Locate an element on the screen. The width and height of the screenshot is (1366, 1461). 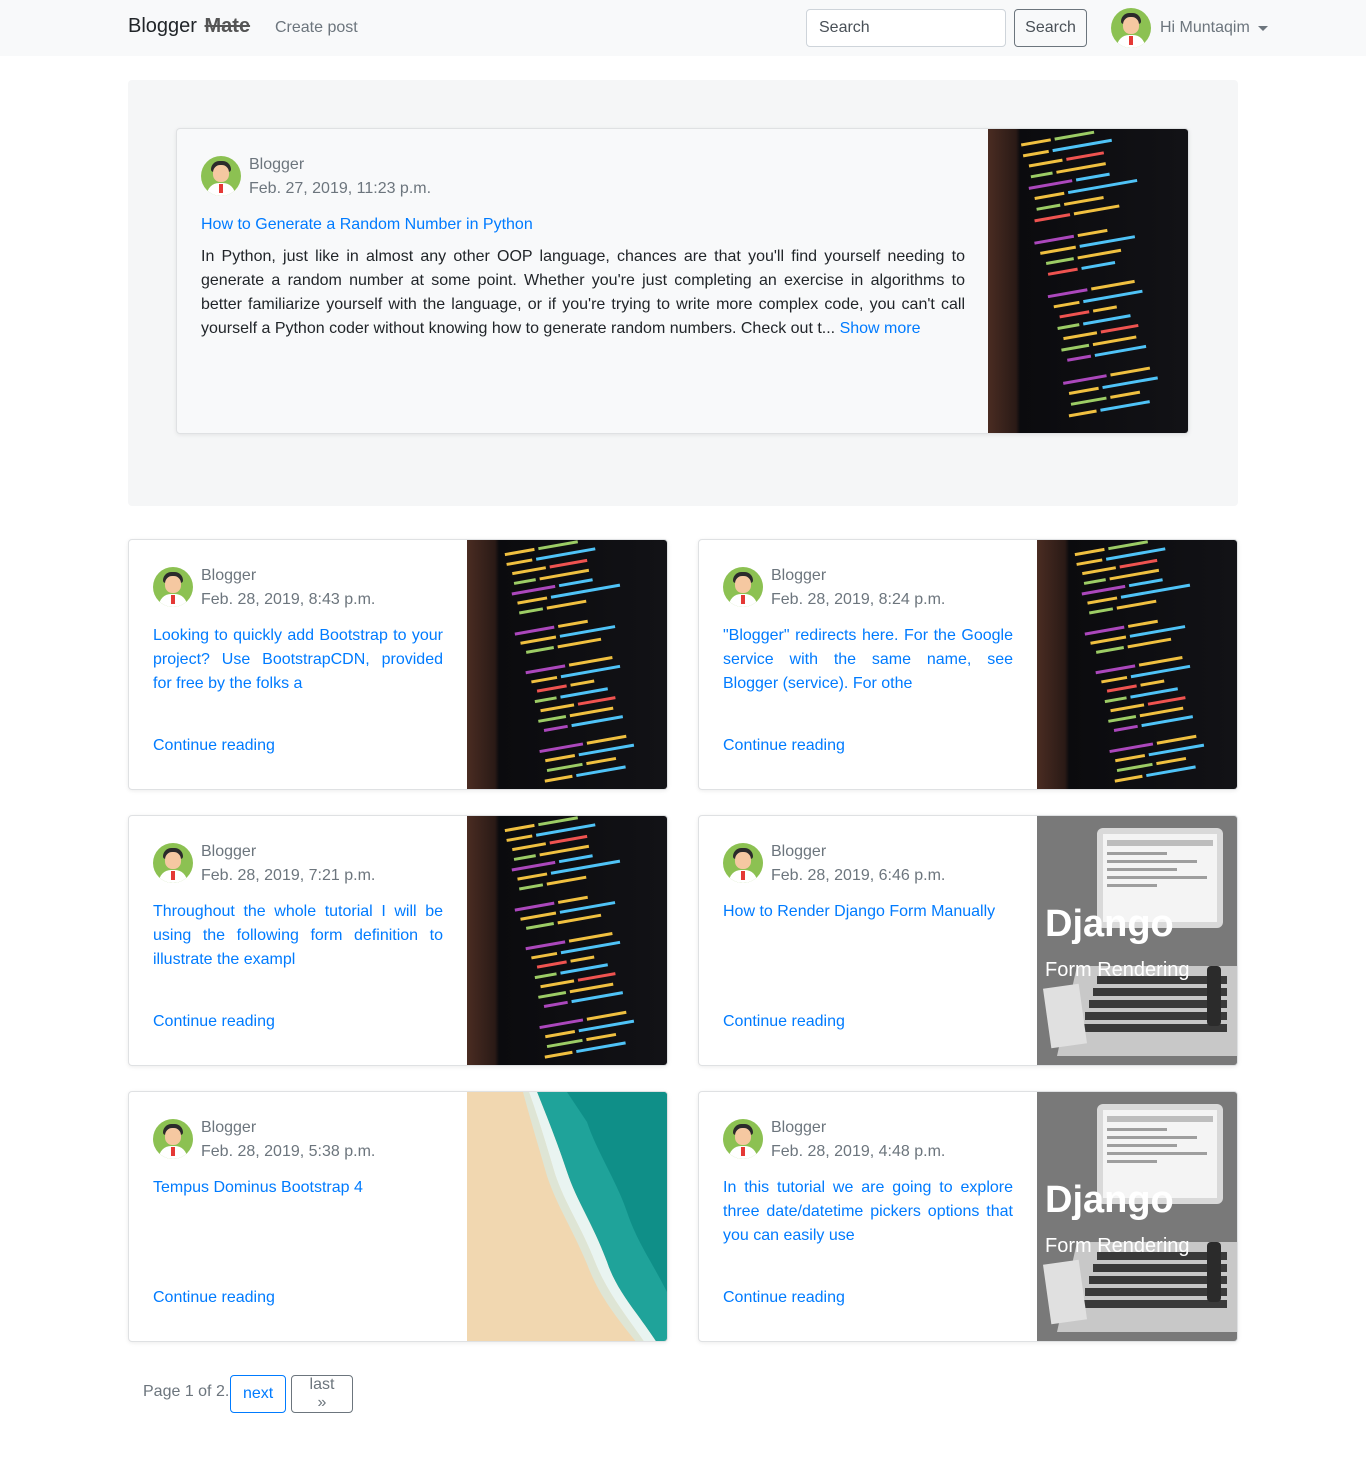
post-meta: Blogger Feb. 28, 2019, 8:43 p.m. is located at coordinates (264, 589).